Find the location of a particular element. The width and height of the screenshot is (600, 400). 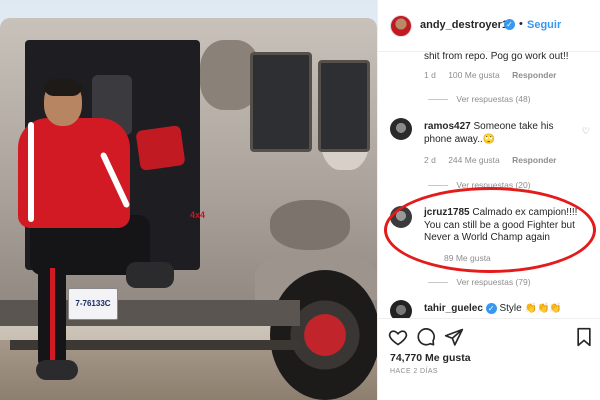

comment-item: tahir_guelec ✓ Style 👏👏👏 is located at coordinates (504, 309).